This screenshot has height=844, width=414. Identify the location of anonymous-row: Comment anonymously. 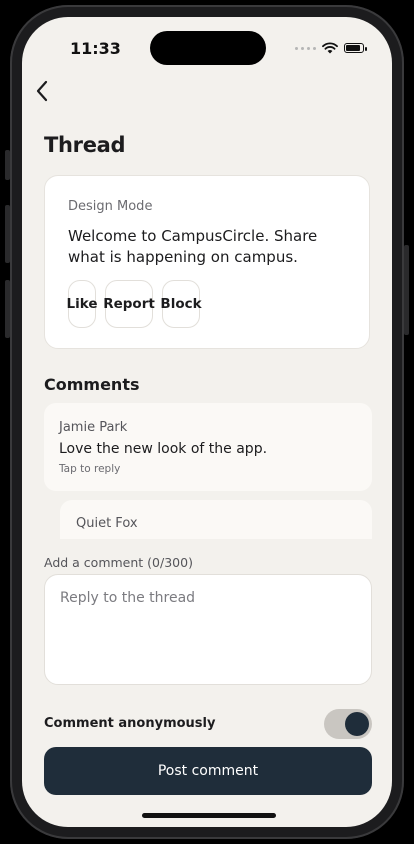
(208, 724).